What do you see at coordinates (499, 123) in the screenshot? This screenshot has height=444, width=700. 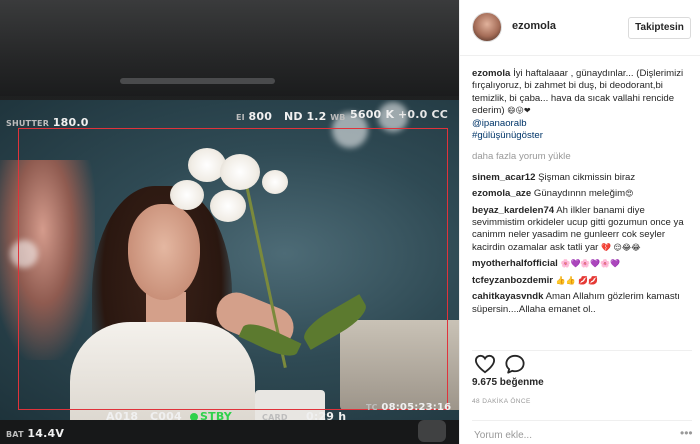 I see `caption-mention: @ipanaoralb` at bounding box center [499, 123].